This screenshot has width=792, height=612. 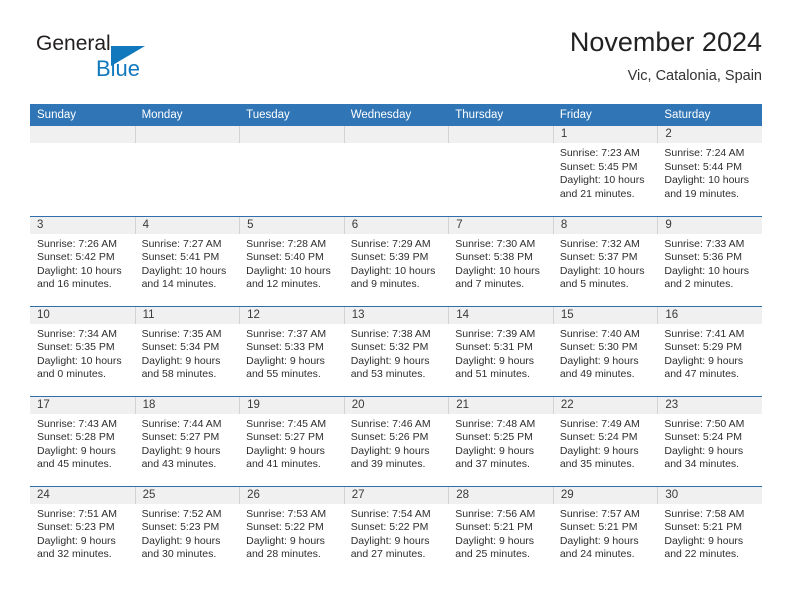 What do you see at coordinates (494, 257) in the screenshot?
I see `sunset-text: Sunset: 5:38 PM` at bounding box center [494, 257].